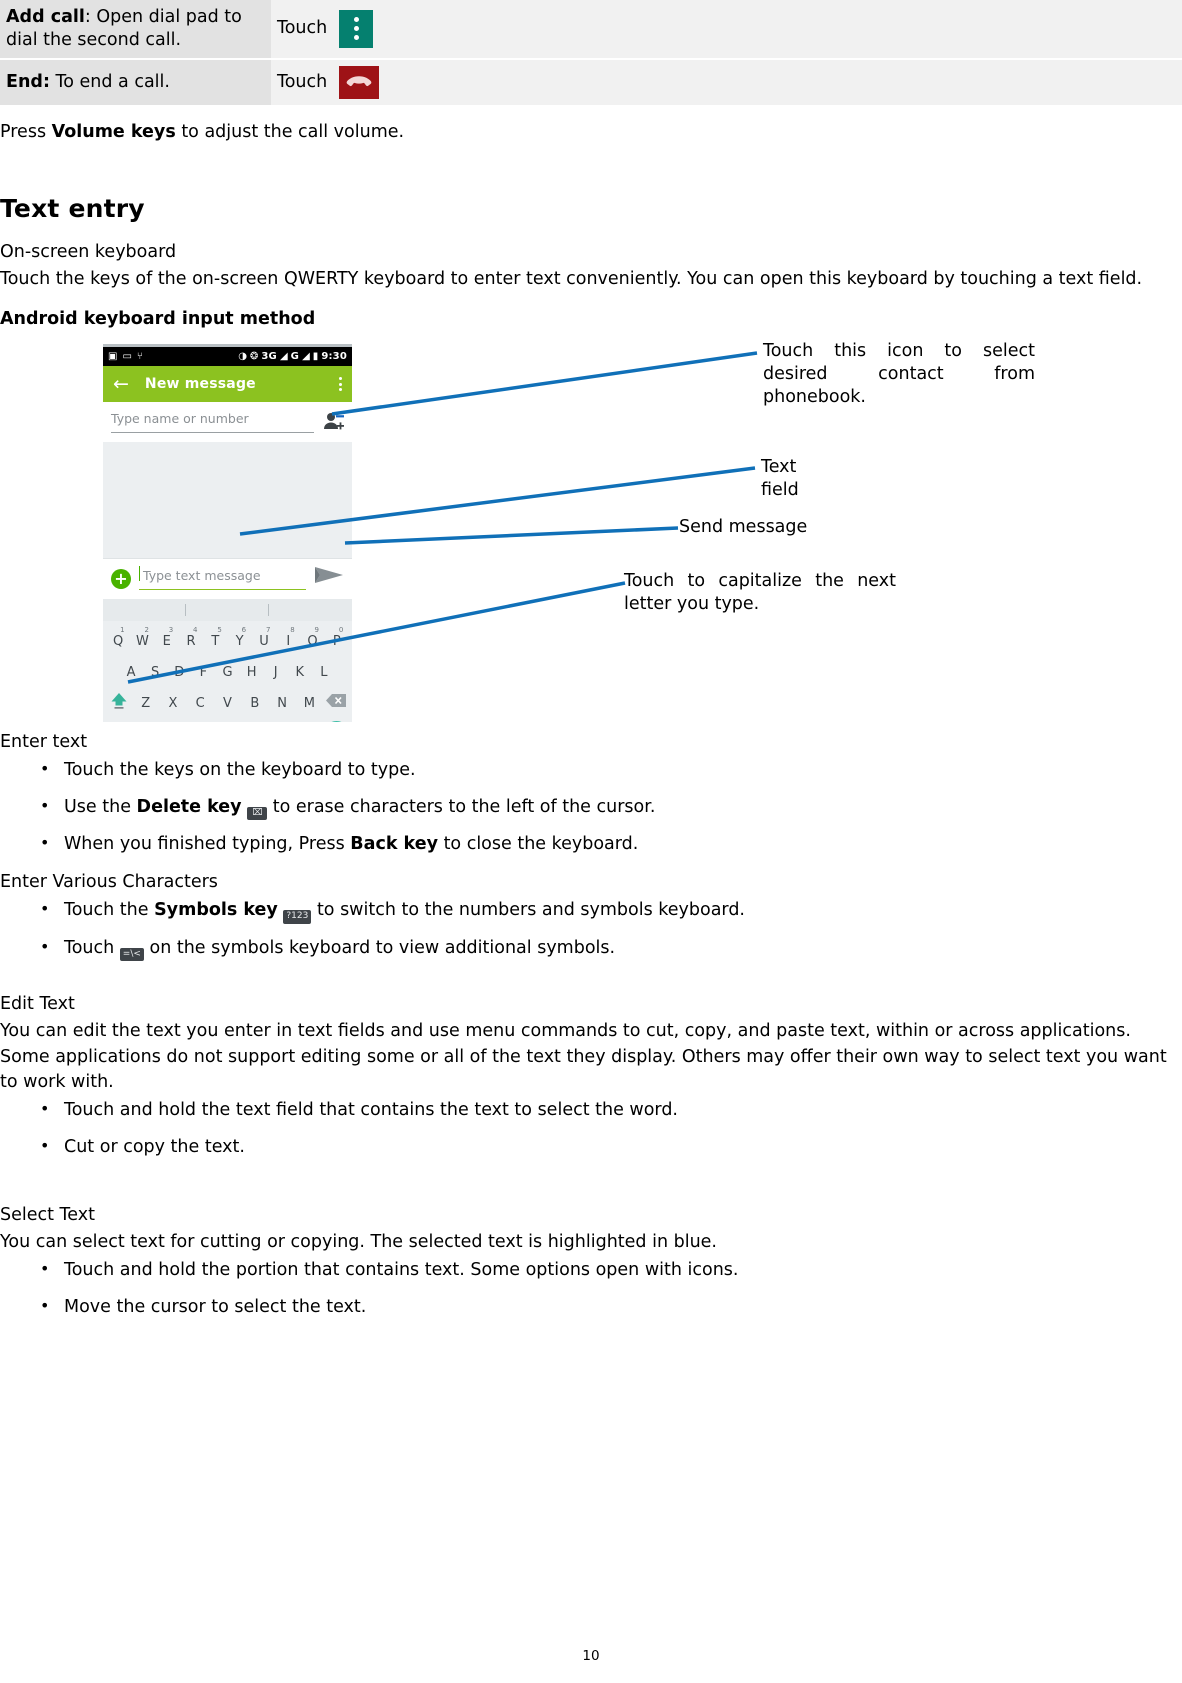  Describe the element at coordinates (100, 807) in the screenshot. I see `list-item-pre: Use the` at that location.